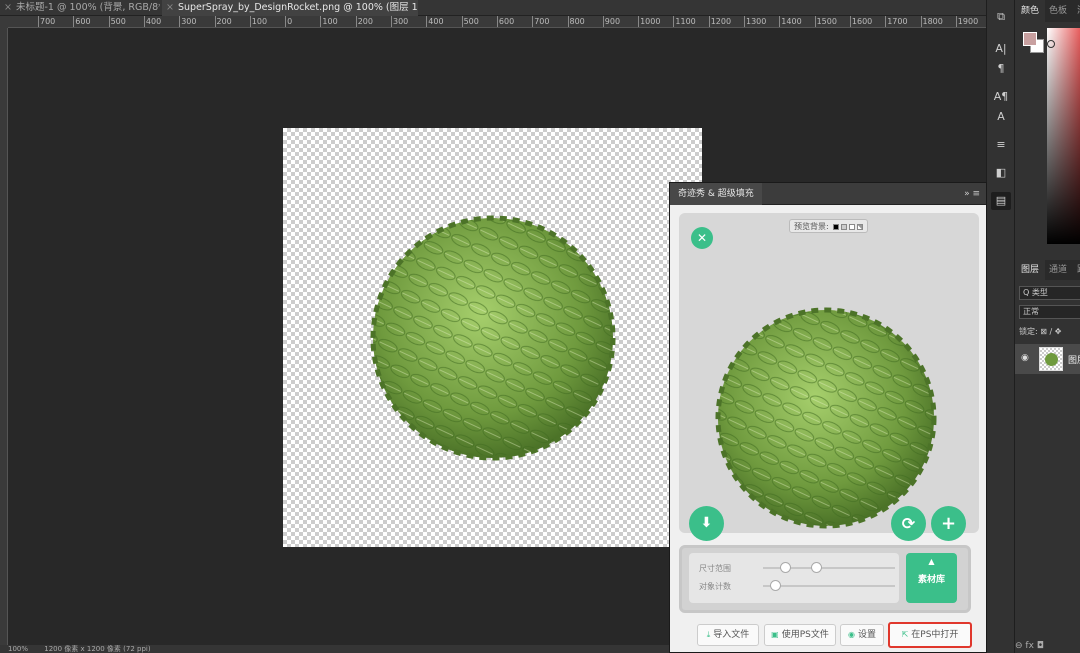 This screenshot has width=1080, height=653. I want to click on paragraph-style-icon: A¶, so click(1001, 97).